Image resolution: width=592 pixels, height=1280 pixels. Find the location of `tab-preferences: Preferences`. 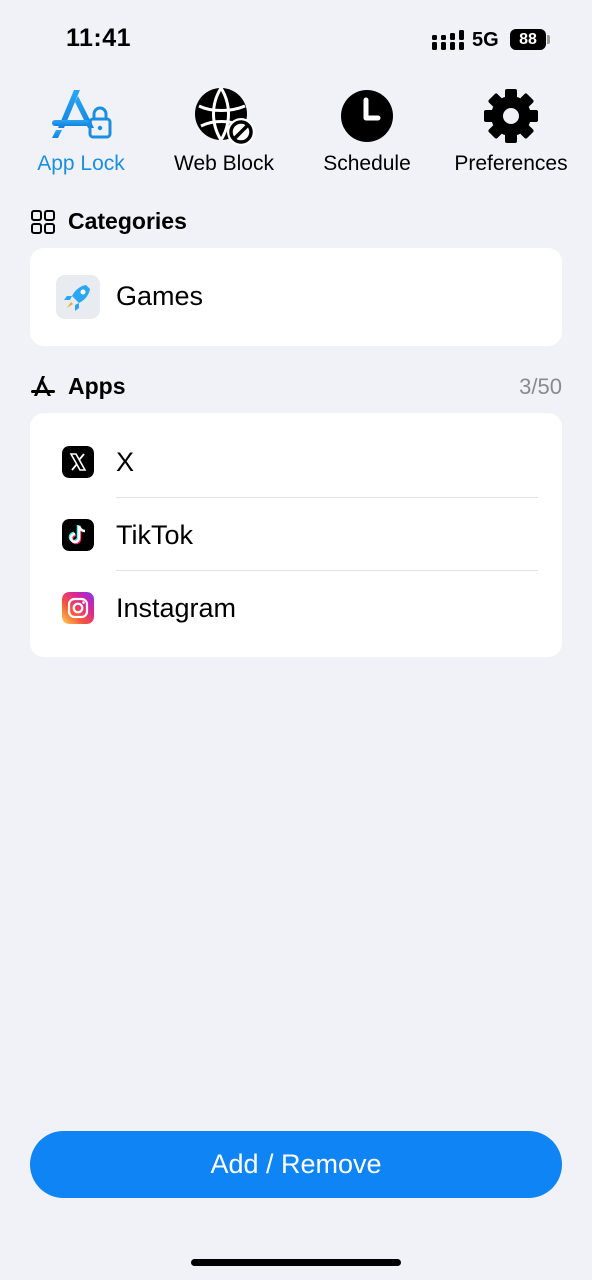

tab-preferences: Preferences is located at coordinates (511, 134).